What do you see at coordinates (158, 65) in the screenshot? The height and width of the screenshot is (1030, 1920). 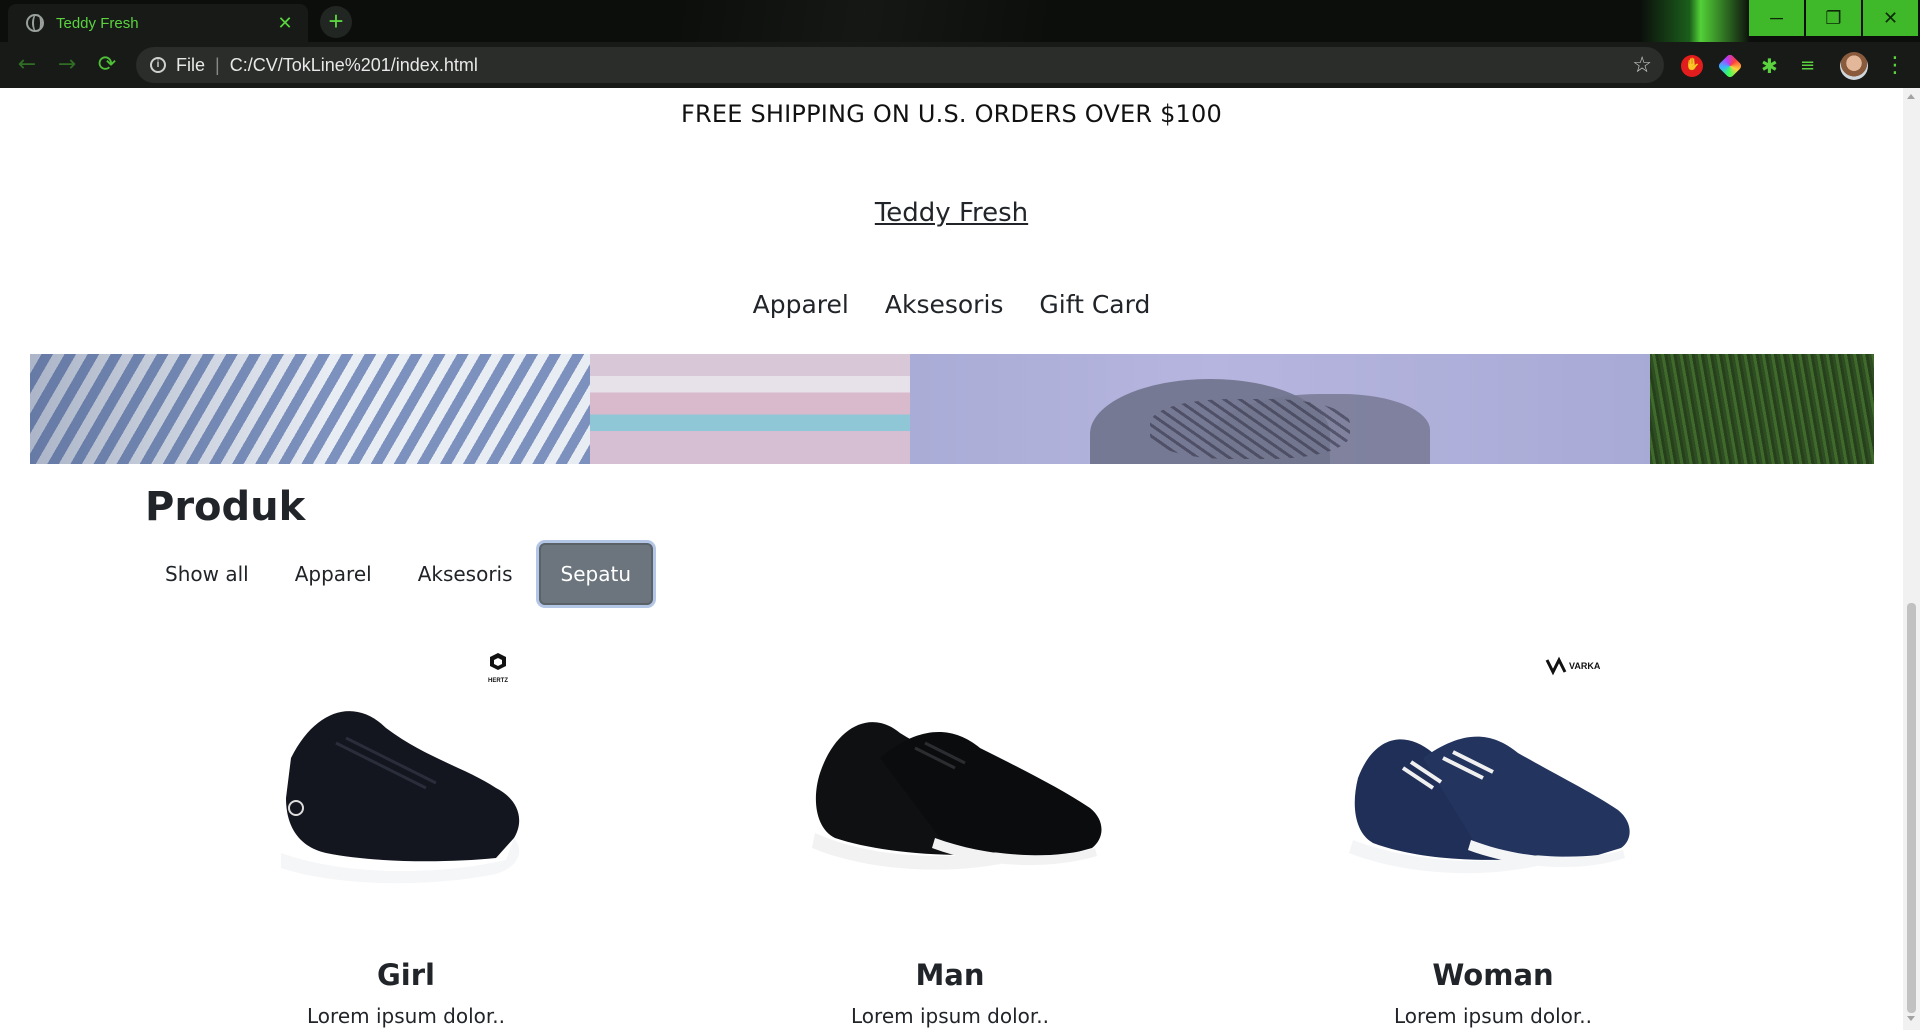 I see `site-info-icon: i` at bounding box center [158, 65].